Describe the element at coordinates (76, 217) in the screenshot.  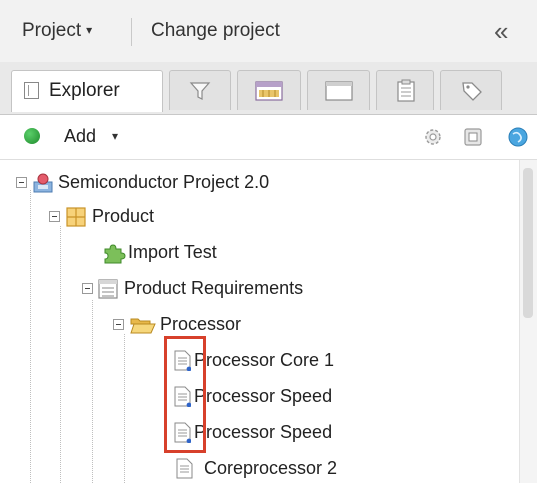
I see `product-icon` at that location.